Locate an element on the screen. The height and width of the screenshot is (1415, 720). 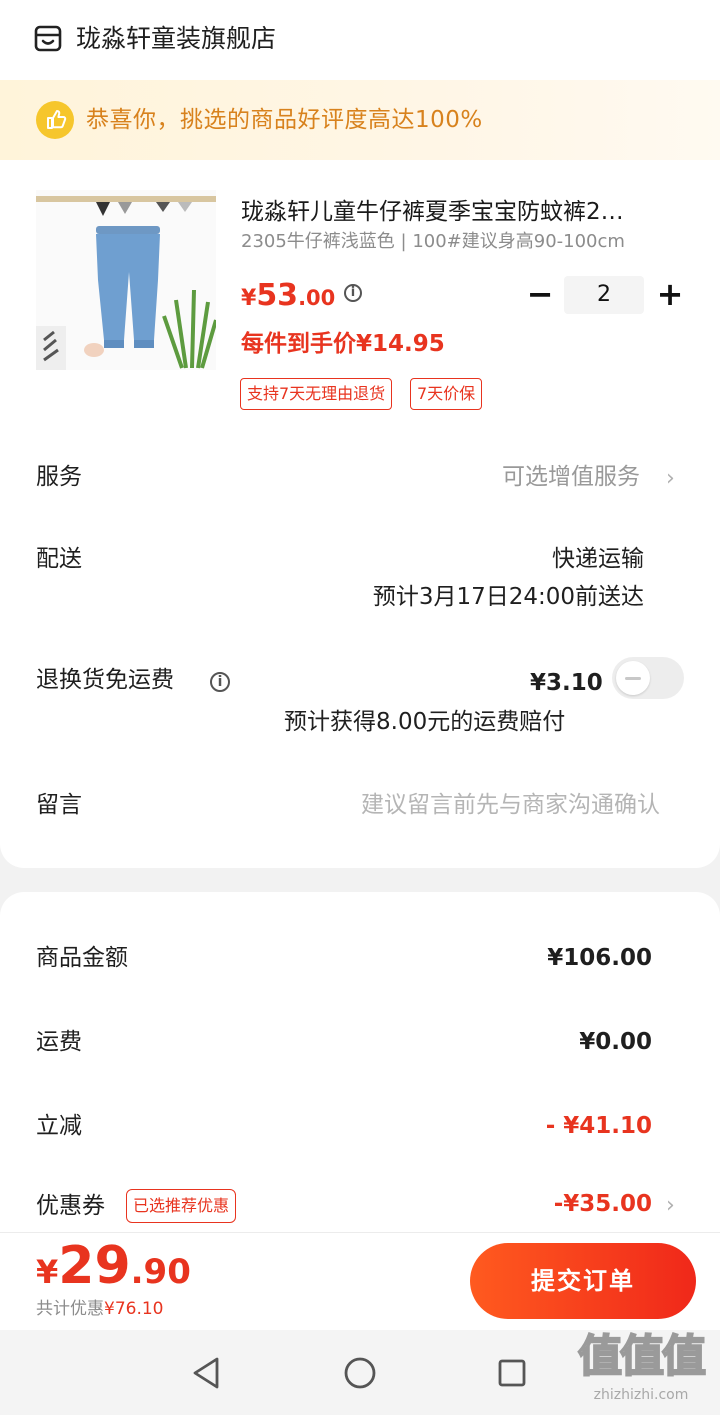
price-protection-tag: 7天价保 is located at coordinates (446, 394).